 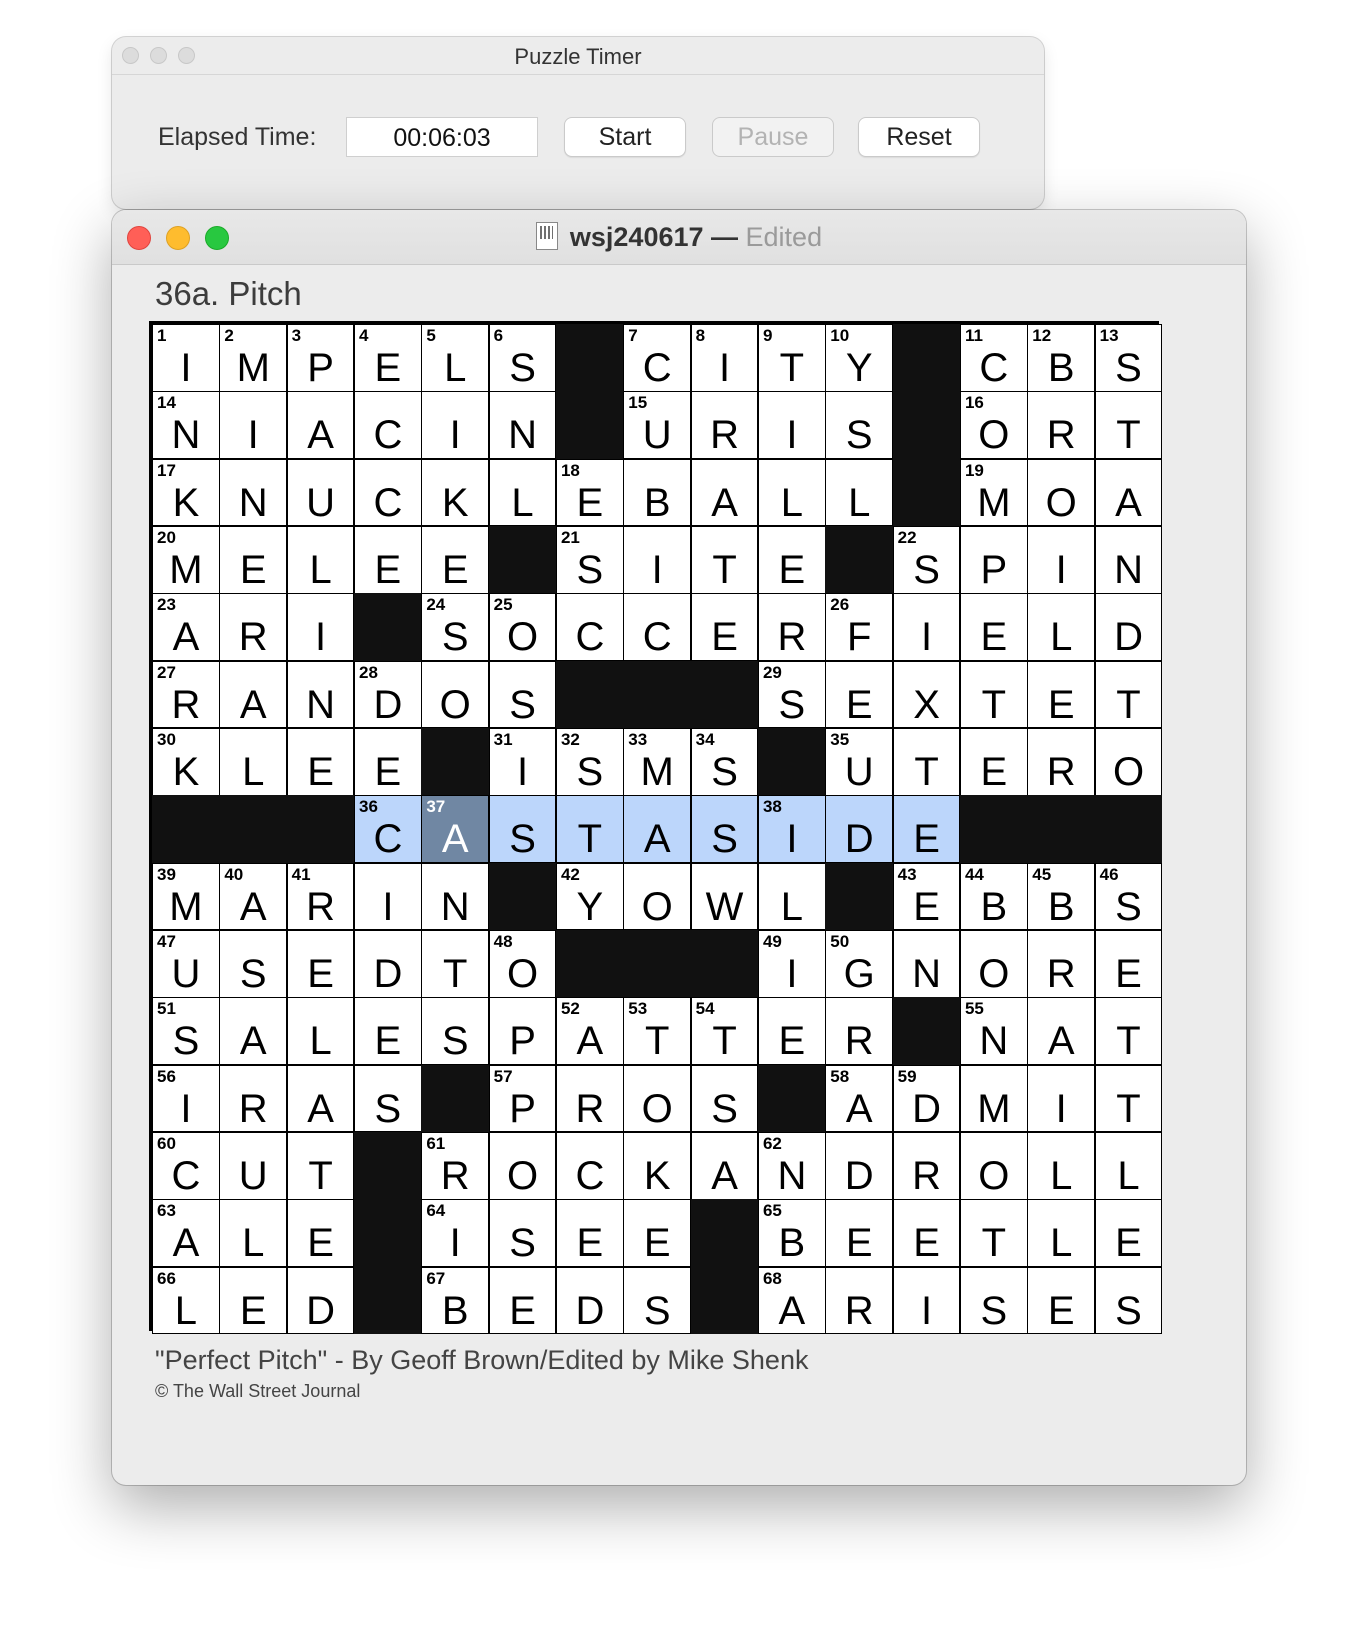 I want to click on grid-cell: 56 I, so click(x=186, y=1098).